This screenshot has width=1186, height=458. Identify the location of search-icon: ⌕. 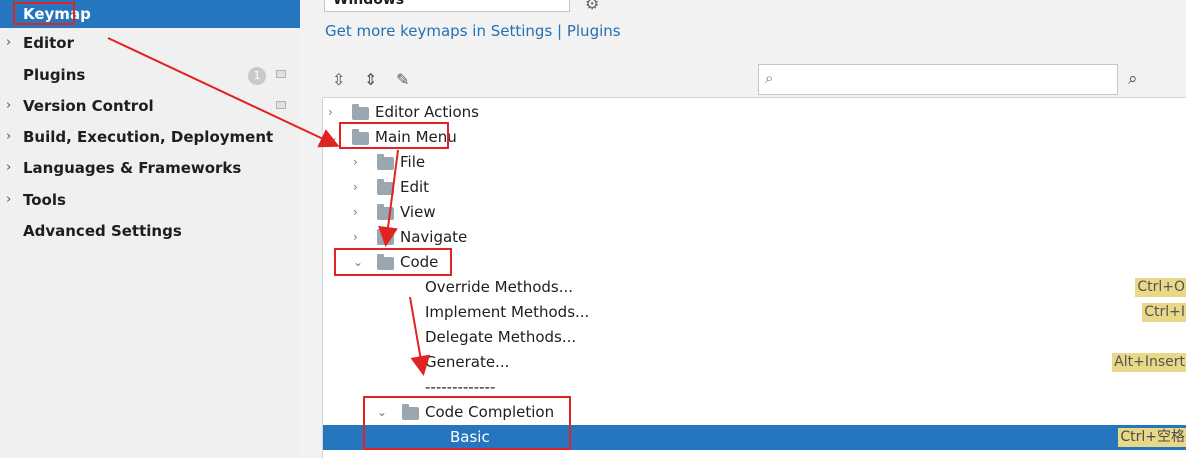
(769, 78).